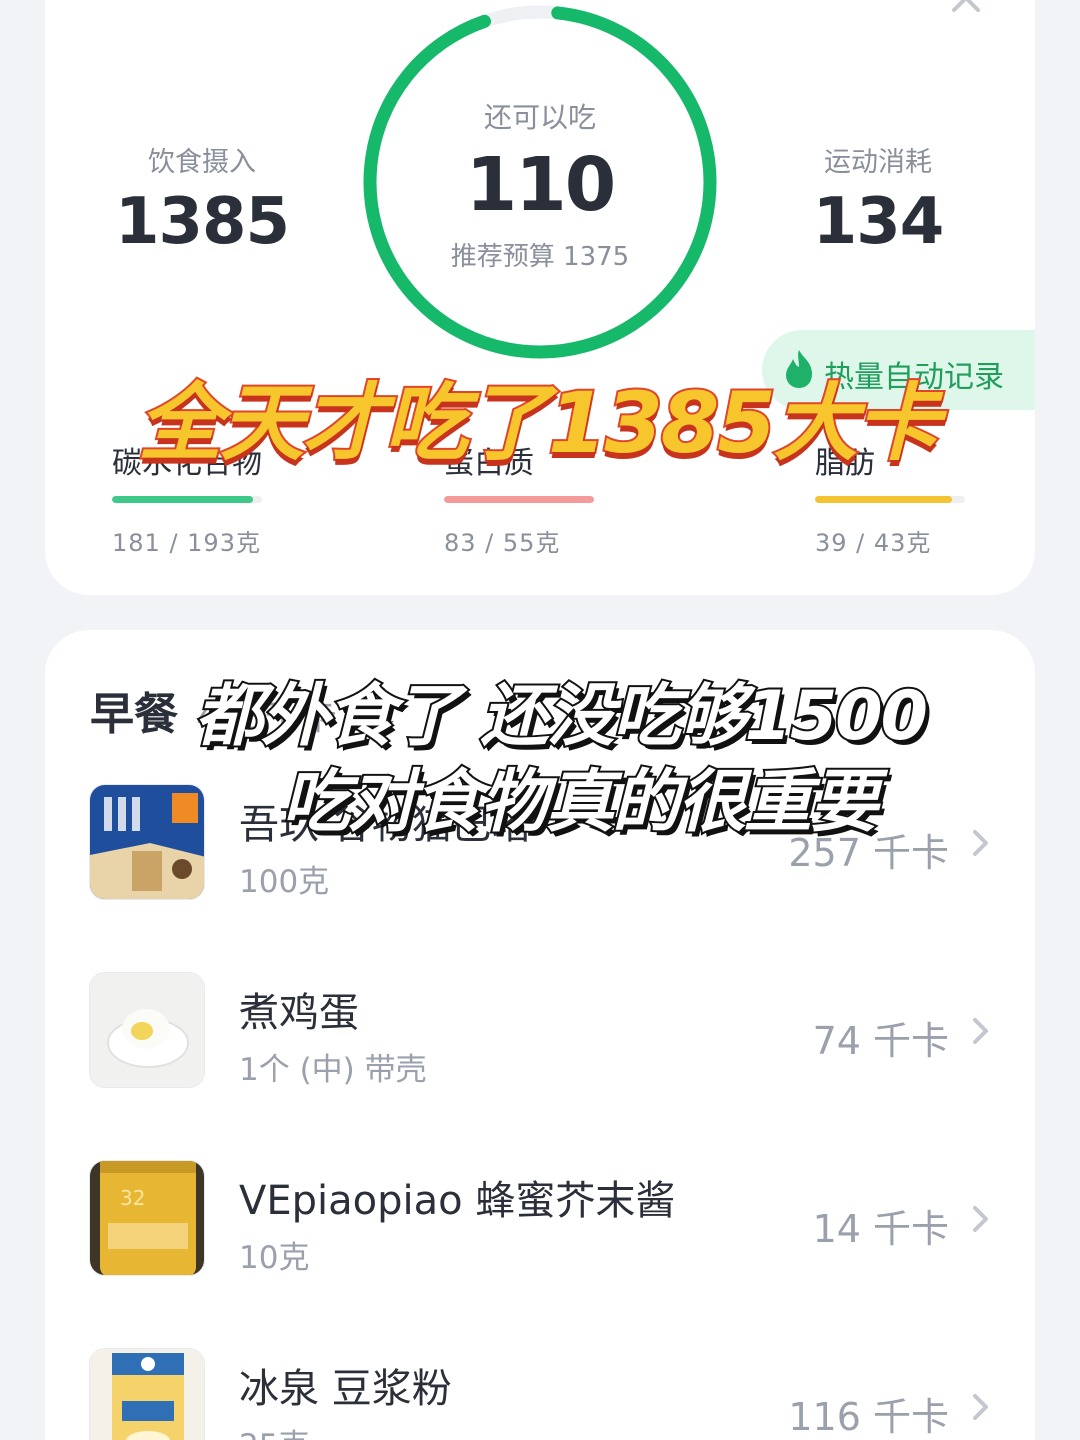 The width and height of the screenshot is (1080, 1440). I want to click on meal-title: 早餐, so click(134, 714).